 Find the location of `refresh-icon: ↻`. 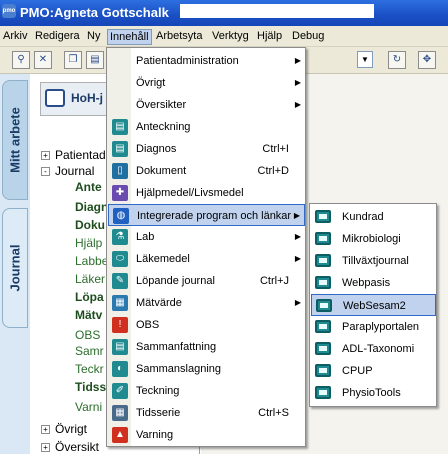

refresh-icon: ↻ is located at coordinates (397, 60).